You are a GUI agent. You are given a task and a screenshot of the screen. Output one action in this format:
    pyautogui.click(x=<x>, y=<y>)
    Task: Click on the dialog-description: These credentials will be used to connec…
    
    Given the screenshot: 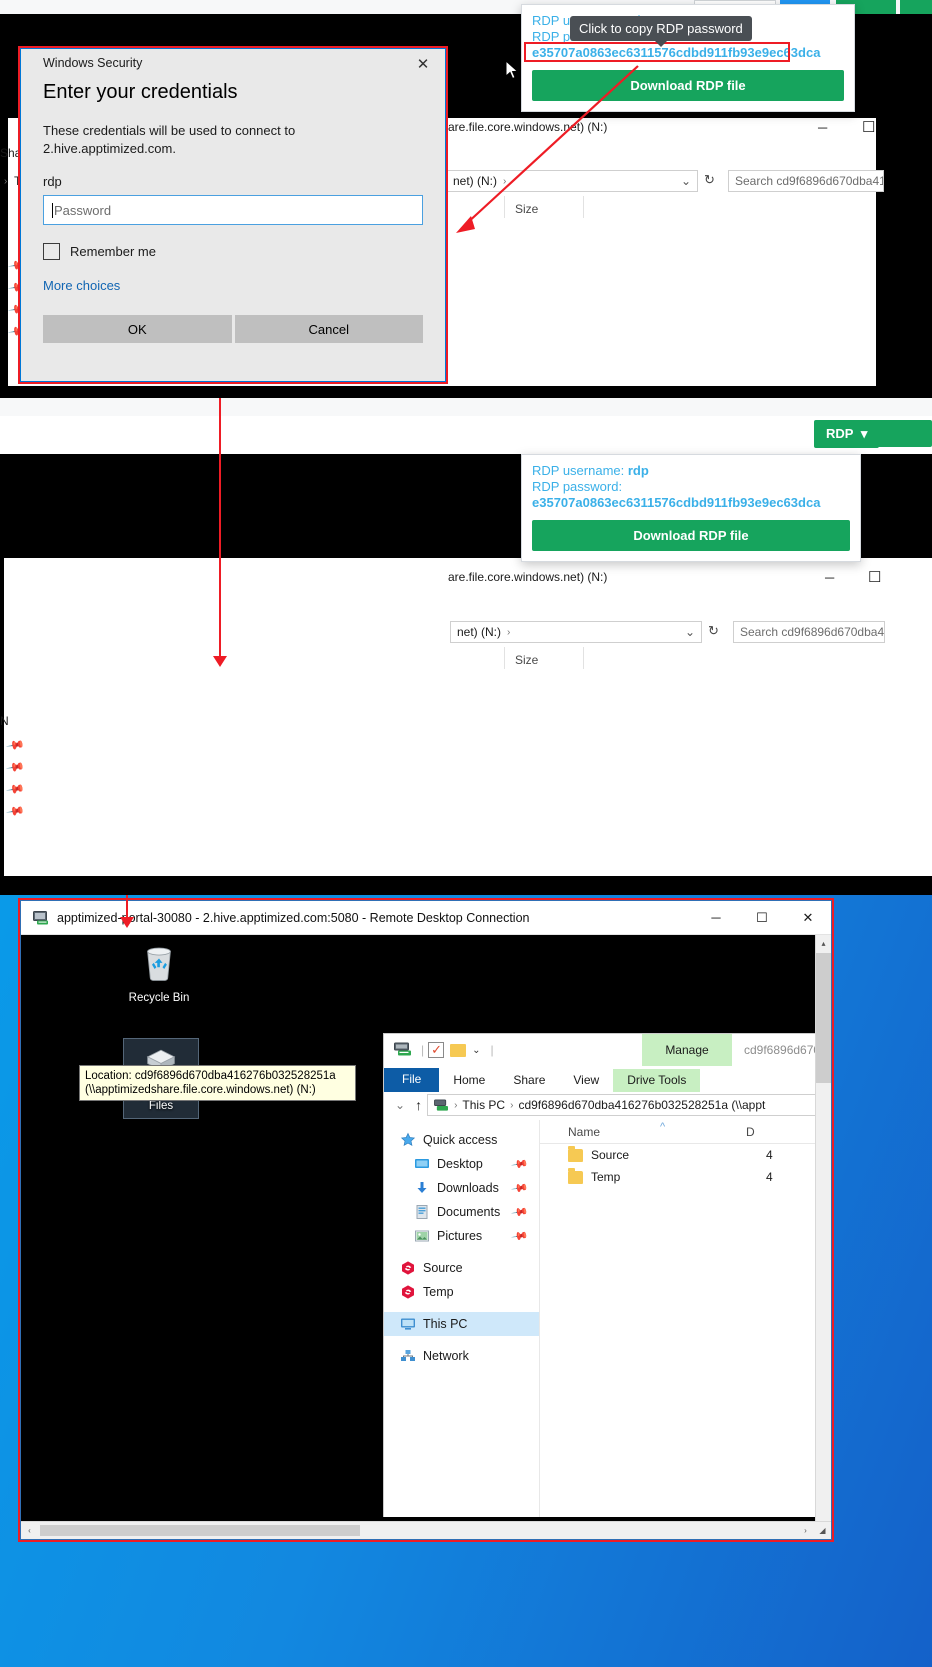 What is the action you would take?
    pyautogui.click(x=169, y=139)
    